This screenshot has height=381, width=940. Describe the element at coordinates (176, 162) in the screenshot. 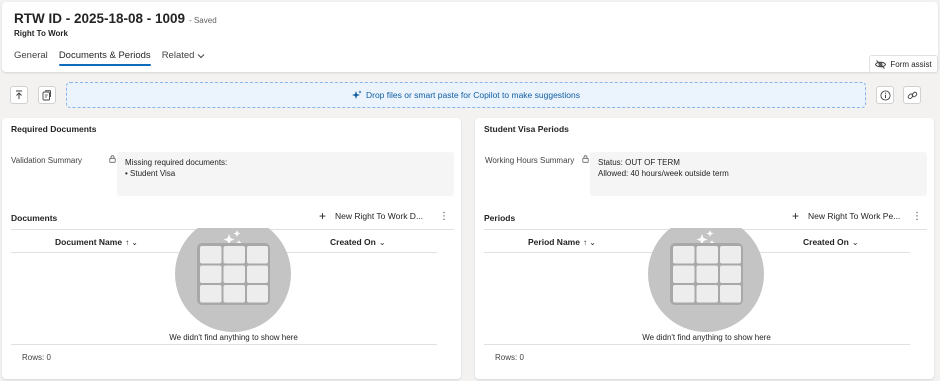

I see `field-line: Missing required documents:` at that location.